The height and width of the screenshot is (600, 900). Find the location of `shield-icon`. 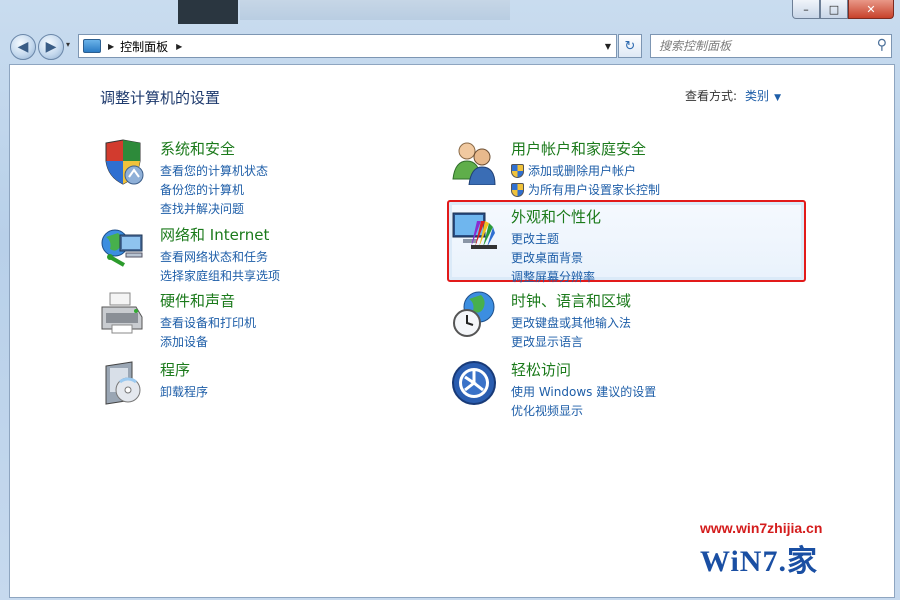

shield-icon is located at coordinates (124, 162).